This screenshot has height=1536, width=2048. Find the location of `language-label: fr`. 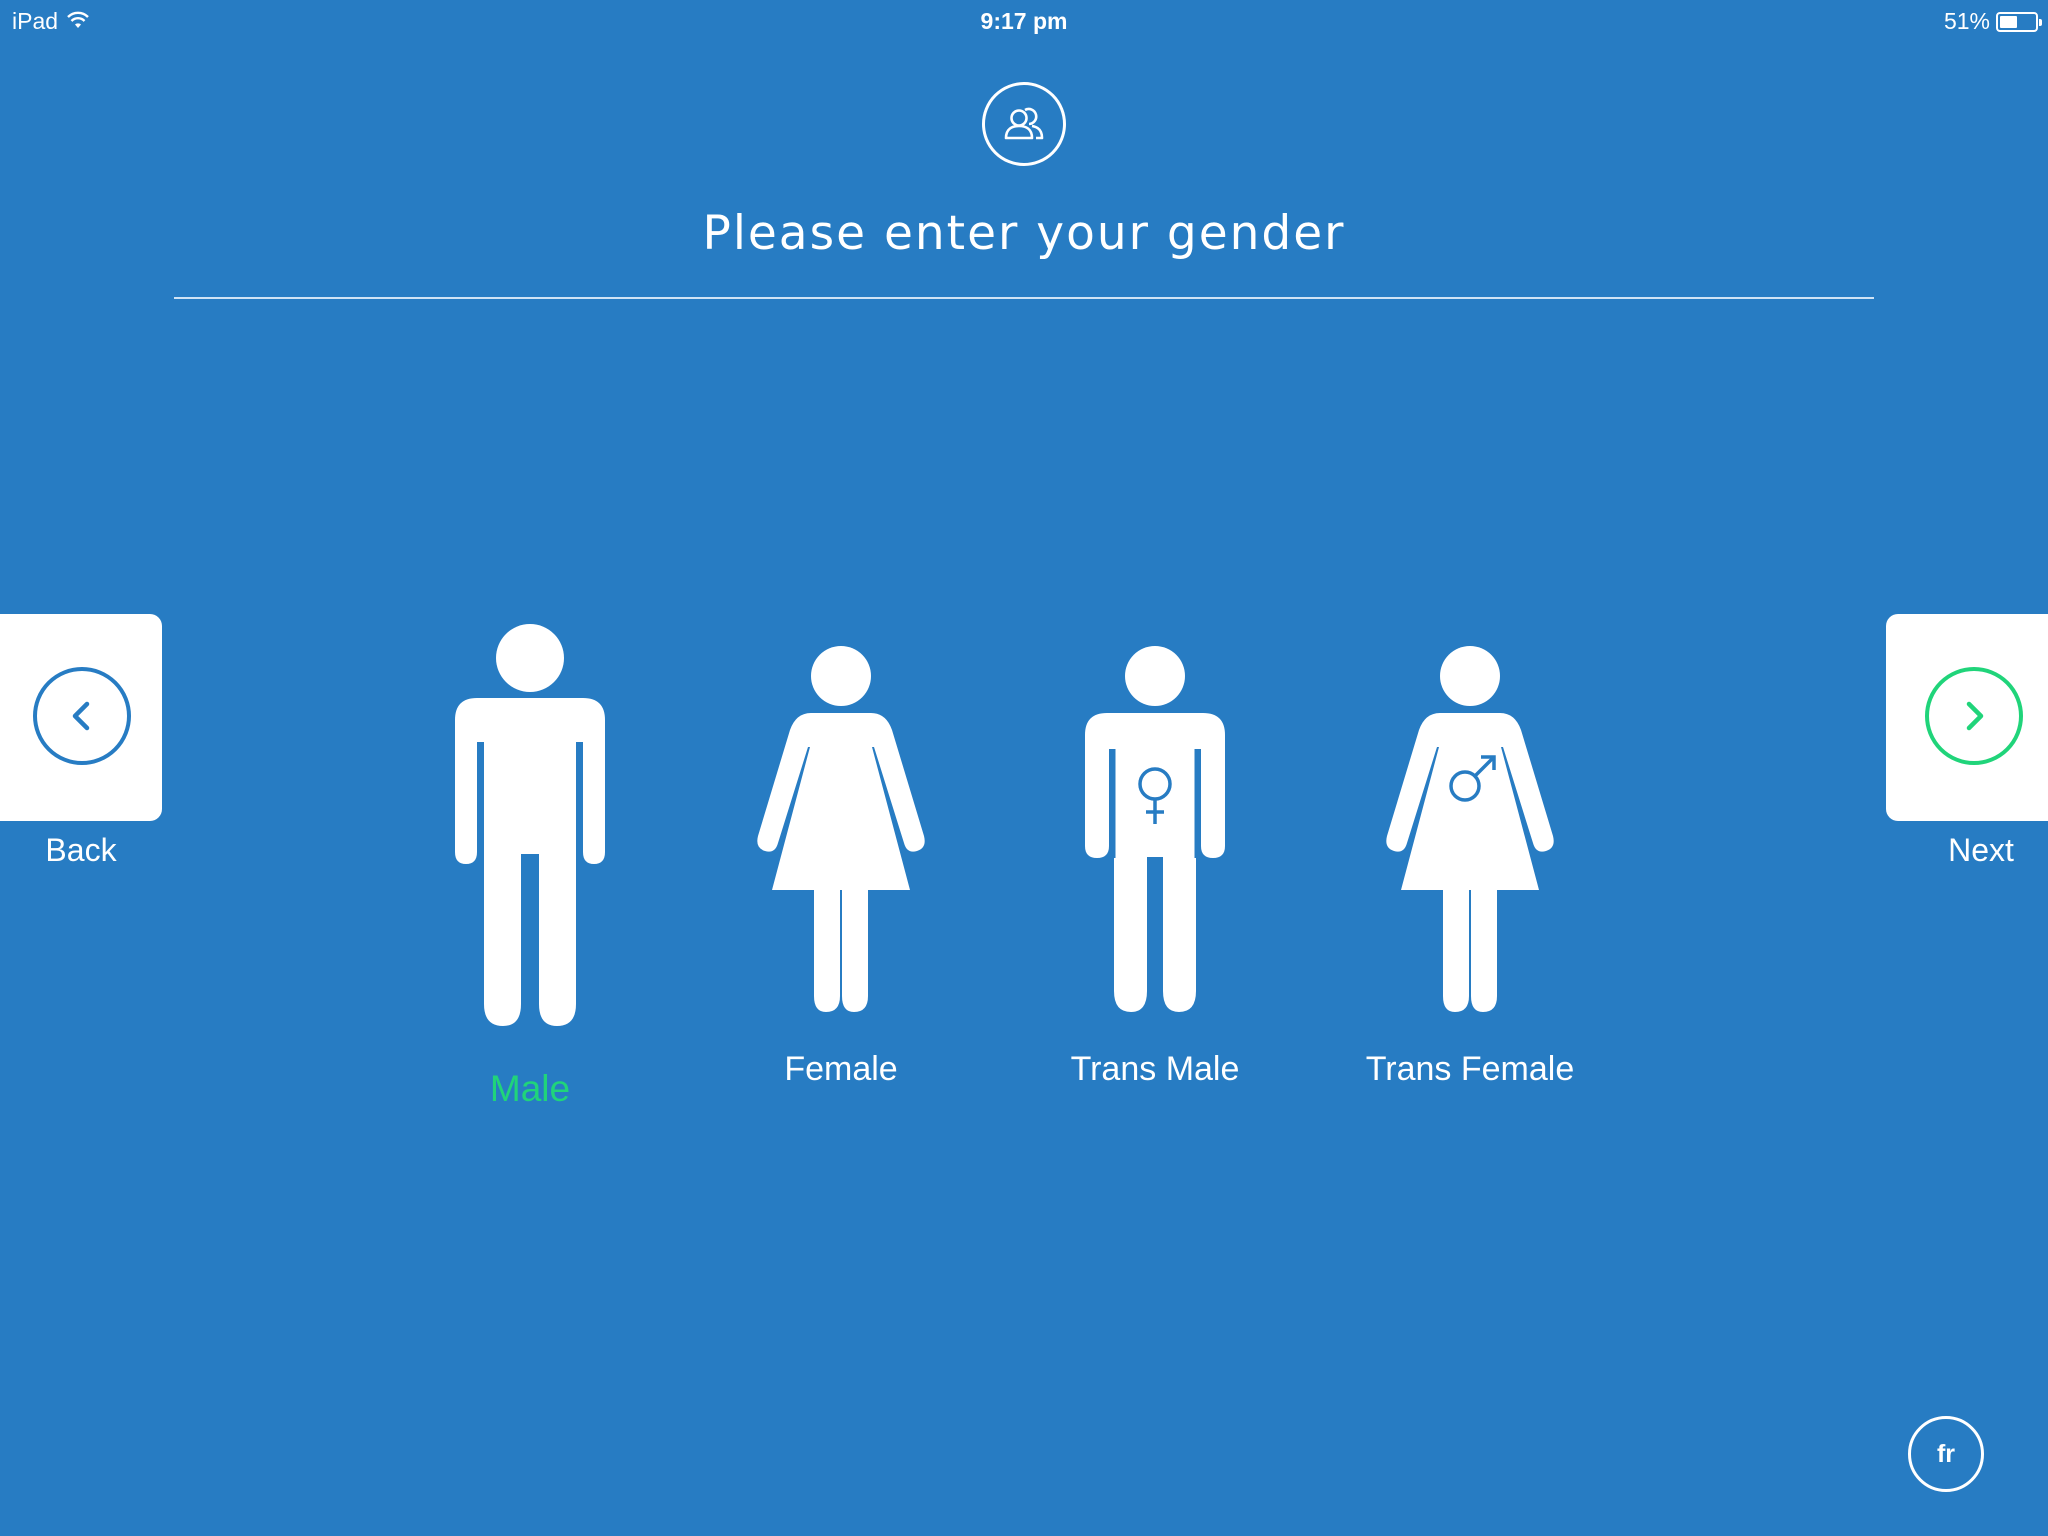

language-label: fr is located at coordinates (1946, 1453).